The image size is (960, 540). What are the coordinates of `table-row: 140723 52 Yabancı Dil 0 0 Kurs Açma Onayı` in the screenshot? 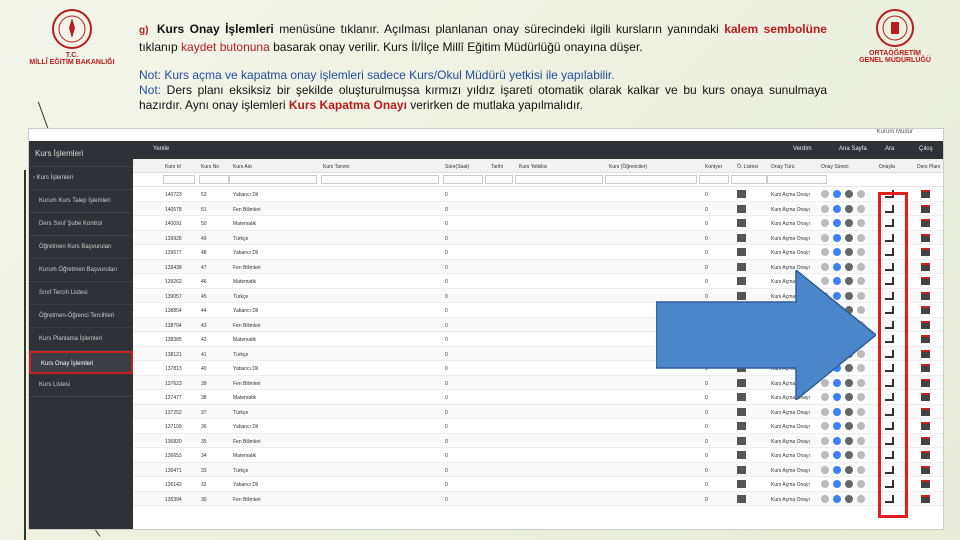 It's located at (538, 194).